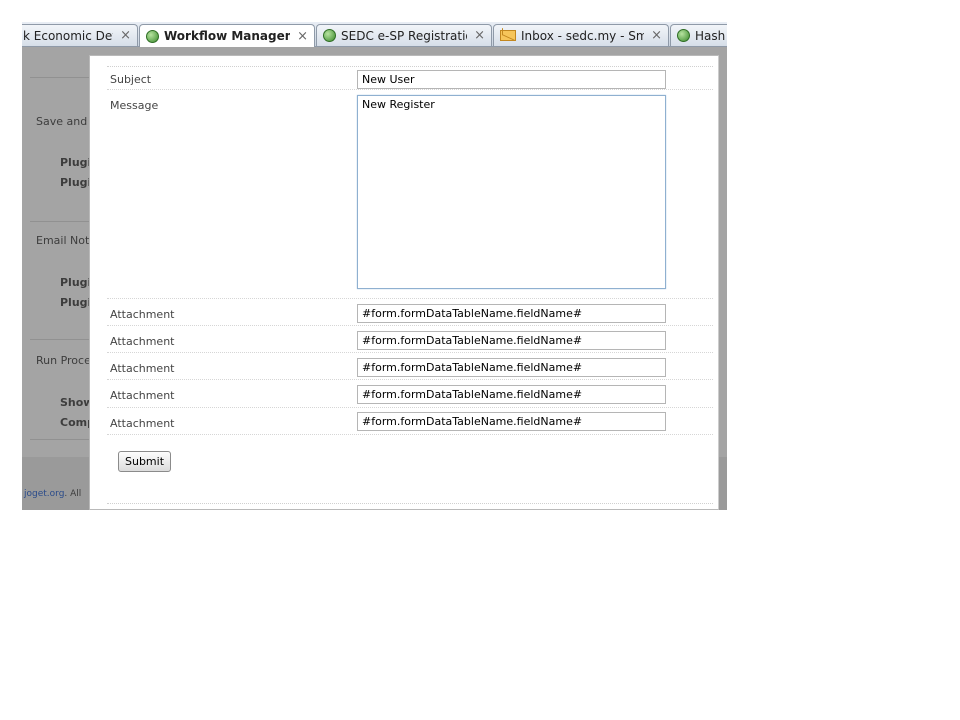 The height and width of the screenshot is (720, 960). Describe the element at coordinates (73, 494) in the screenshot. I see `footer-text: . All` at that location.